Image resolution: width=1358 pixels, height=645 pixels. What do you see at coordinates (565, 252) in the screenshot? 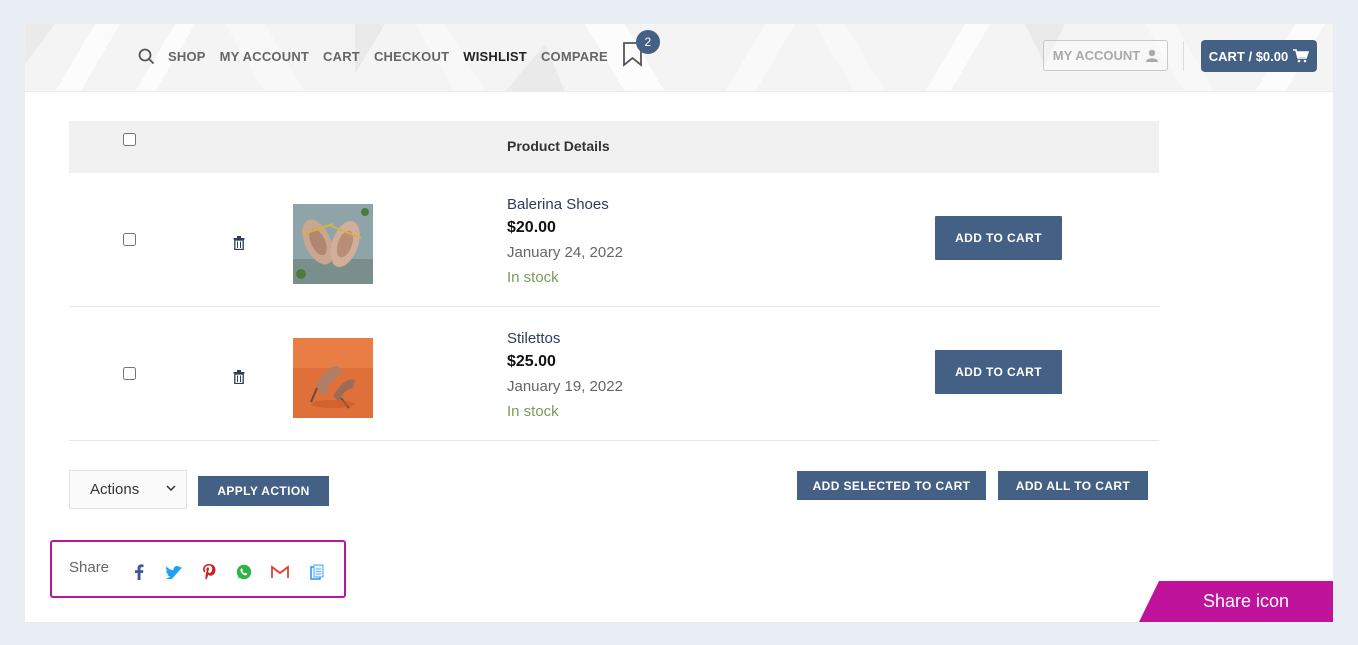
I see `product-date-added: January 24, 2022` at bounding box center [565, 252].